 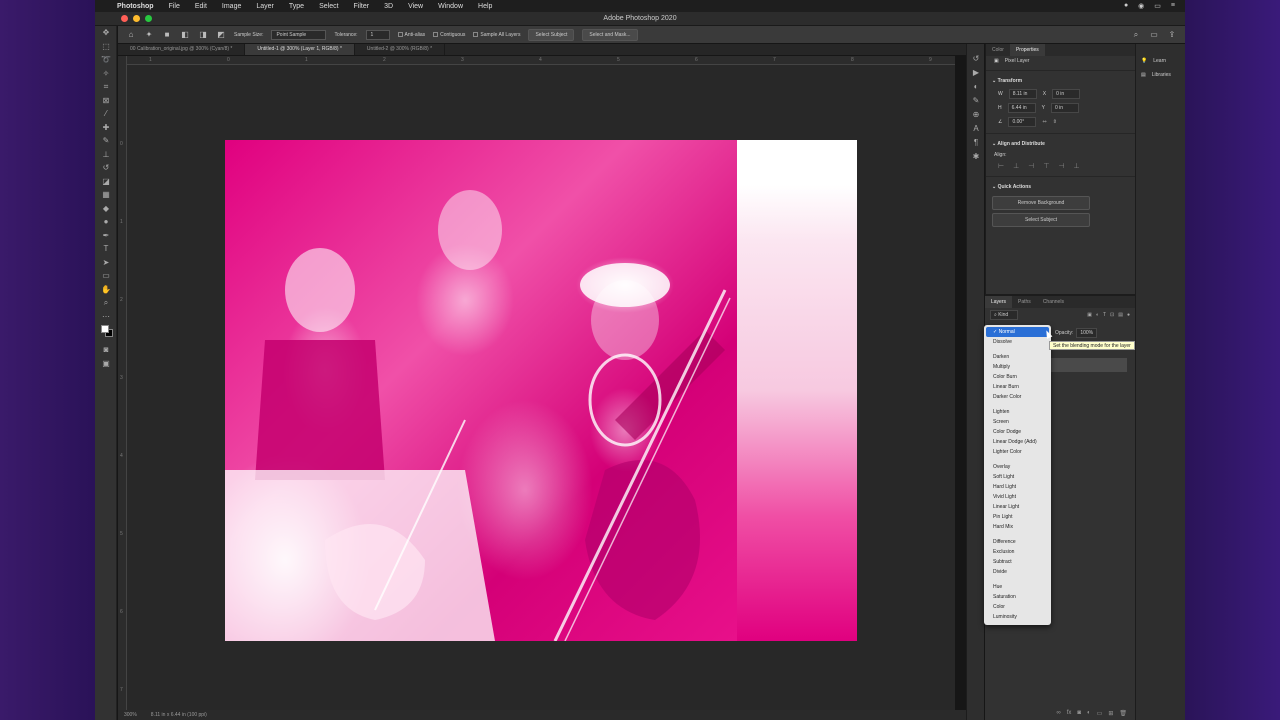 I want to click on remove-background-button: Remove Background, so click(x=1041, y=203).